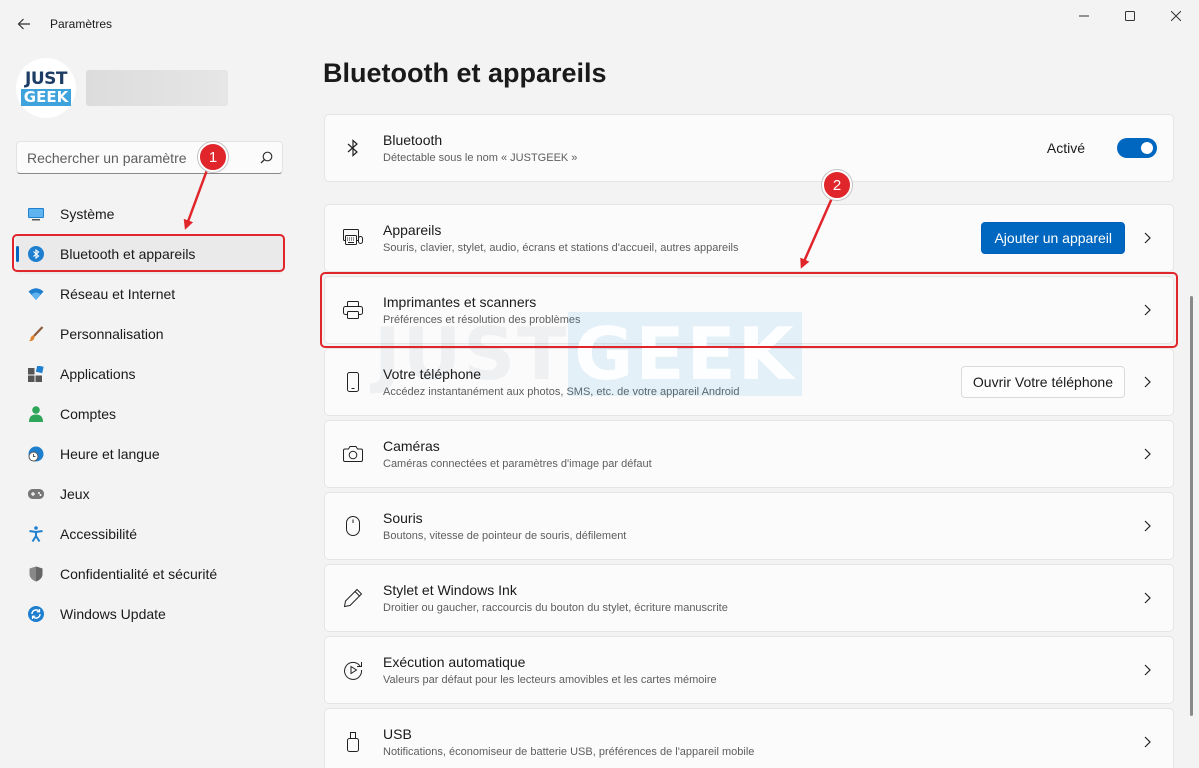 Image resolution: width=1199 pixels, height=768 pixels. What do you see at coordinates (99, 534) in the screenshot?
I see `sidebar-item-label: Accessibilité` at bounding box center [99, 534].